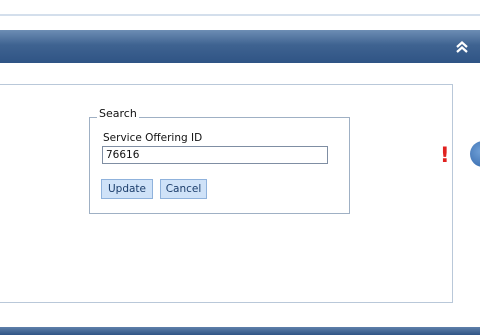 The width and height of the screenshot is (480, 335). What do you see at coordinates (475, 154) in the screenshot?
I see `circular-arrow-button-icon` at bounding box center [475, 154].